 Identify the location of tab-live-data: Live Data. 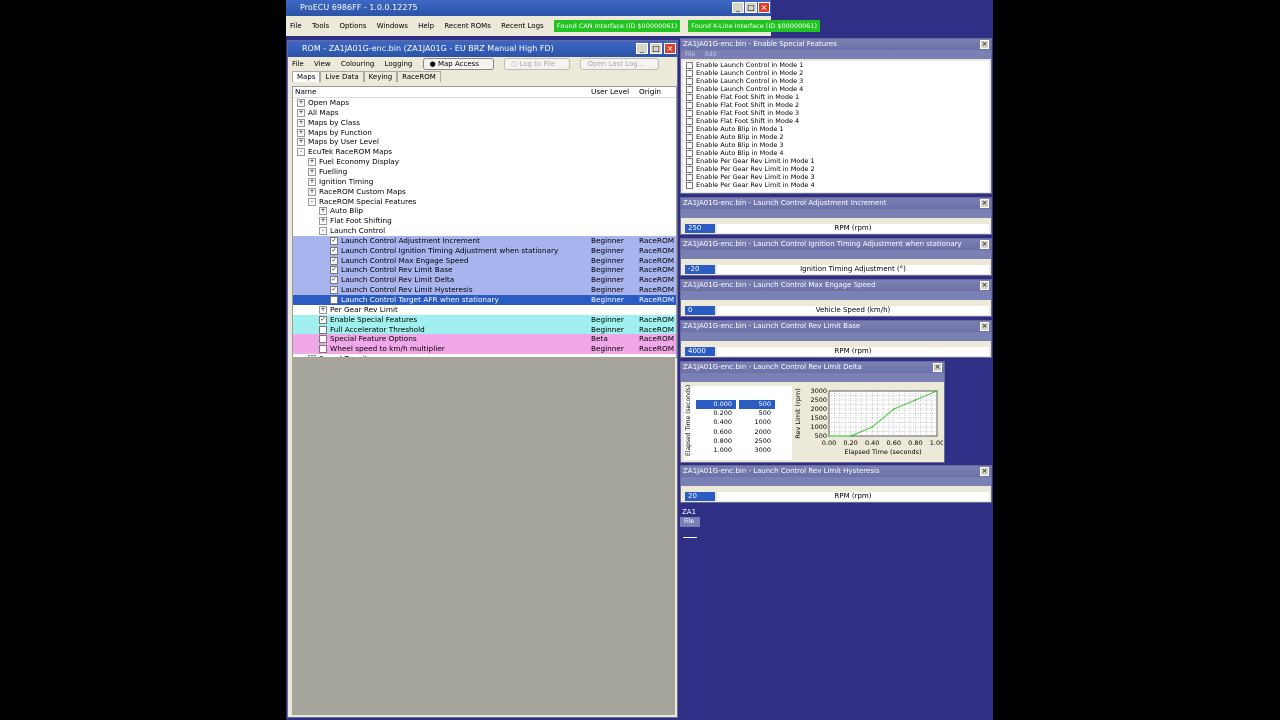
(342, 76).